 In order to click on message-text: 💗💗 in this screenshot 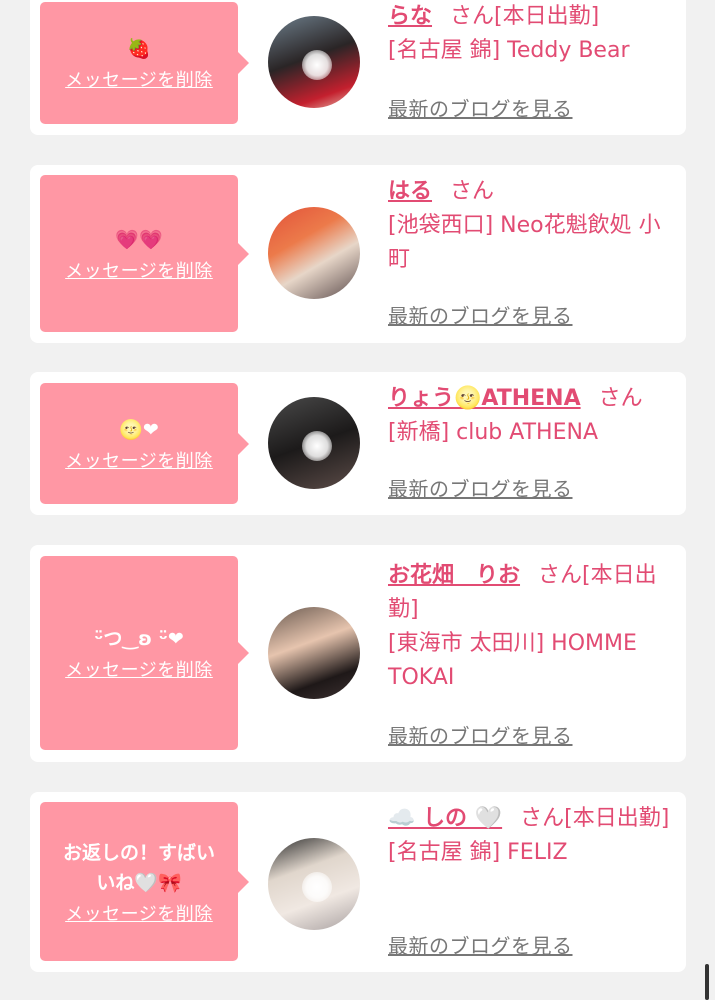, I will do `click(139, 239)`.